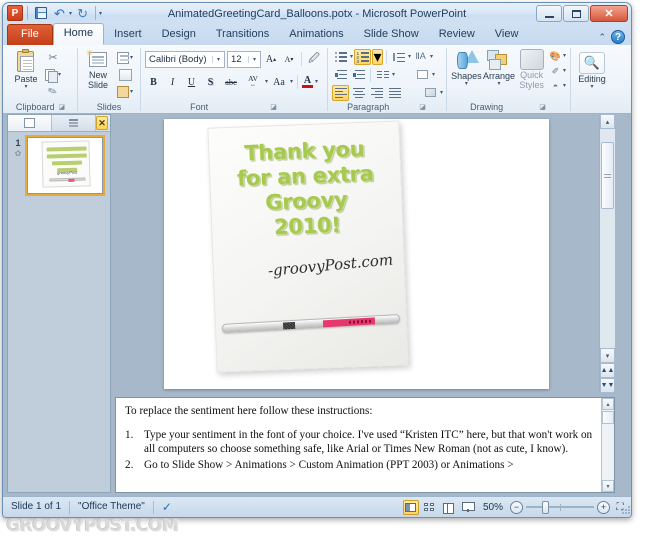  Describe the element at coordinates (59, 75) in the screenshot. I see `copy-caret-icon: ▾` at that location.